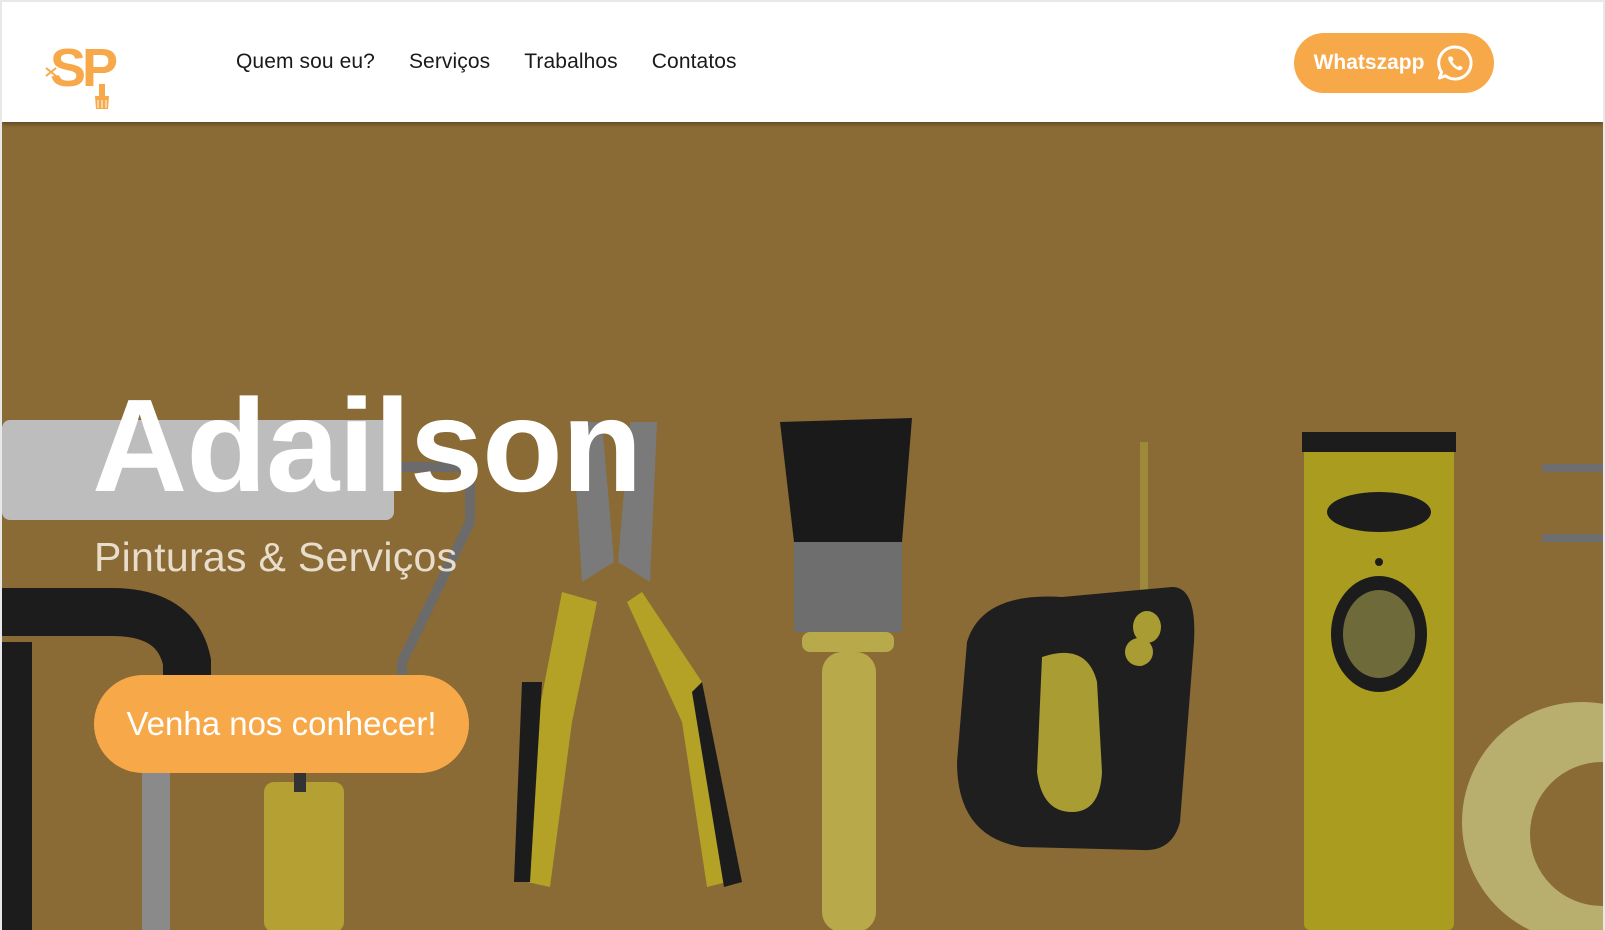 This screenshot has width=1605, height=930. I want to click on nav-link-trabalhos: Trabalhos, so click(571, 62).